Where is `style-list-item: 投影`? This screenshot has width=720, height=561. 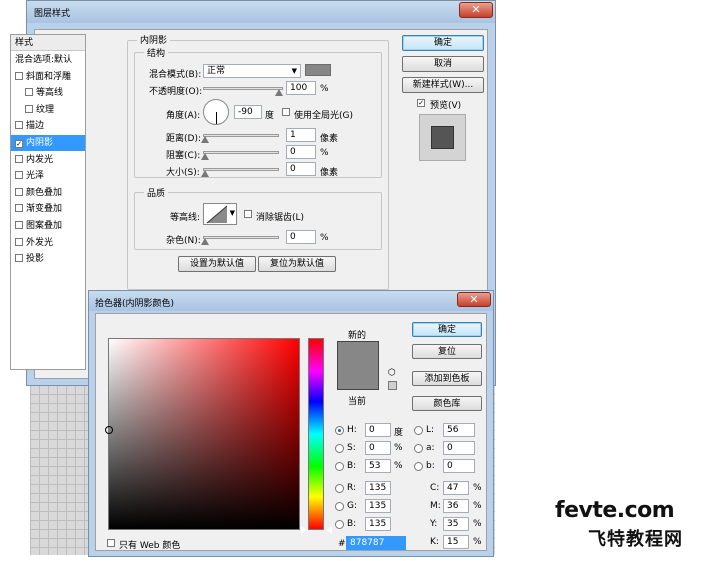 style-list-item: 投影 is located at coordinates (48, 259).